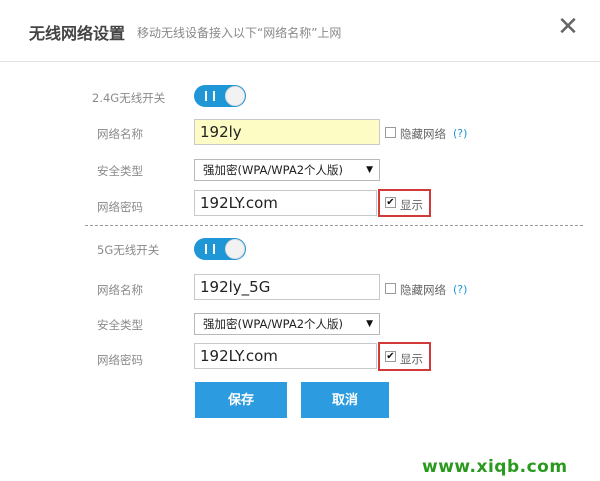  I want to click on wifi24-security-label: 安全类型, so click(120, 171).